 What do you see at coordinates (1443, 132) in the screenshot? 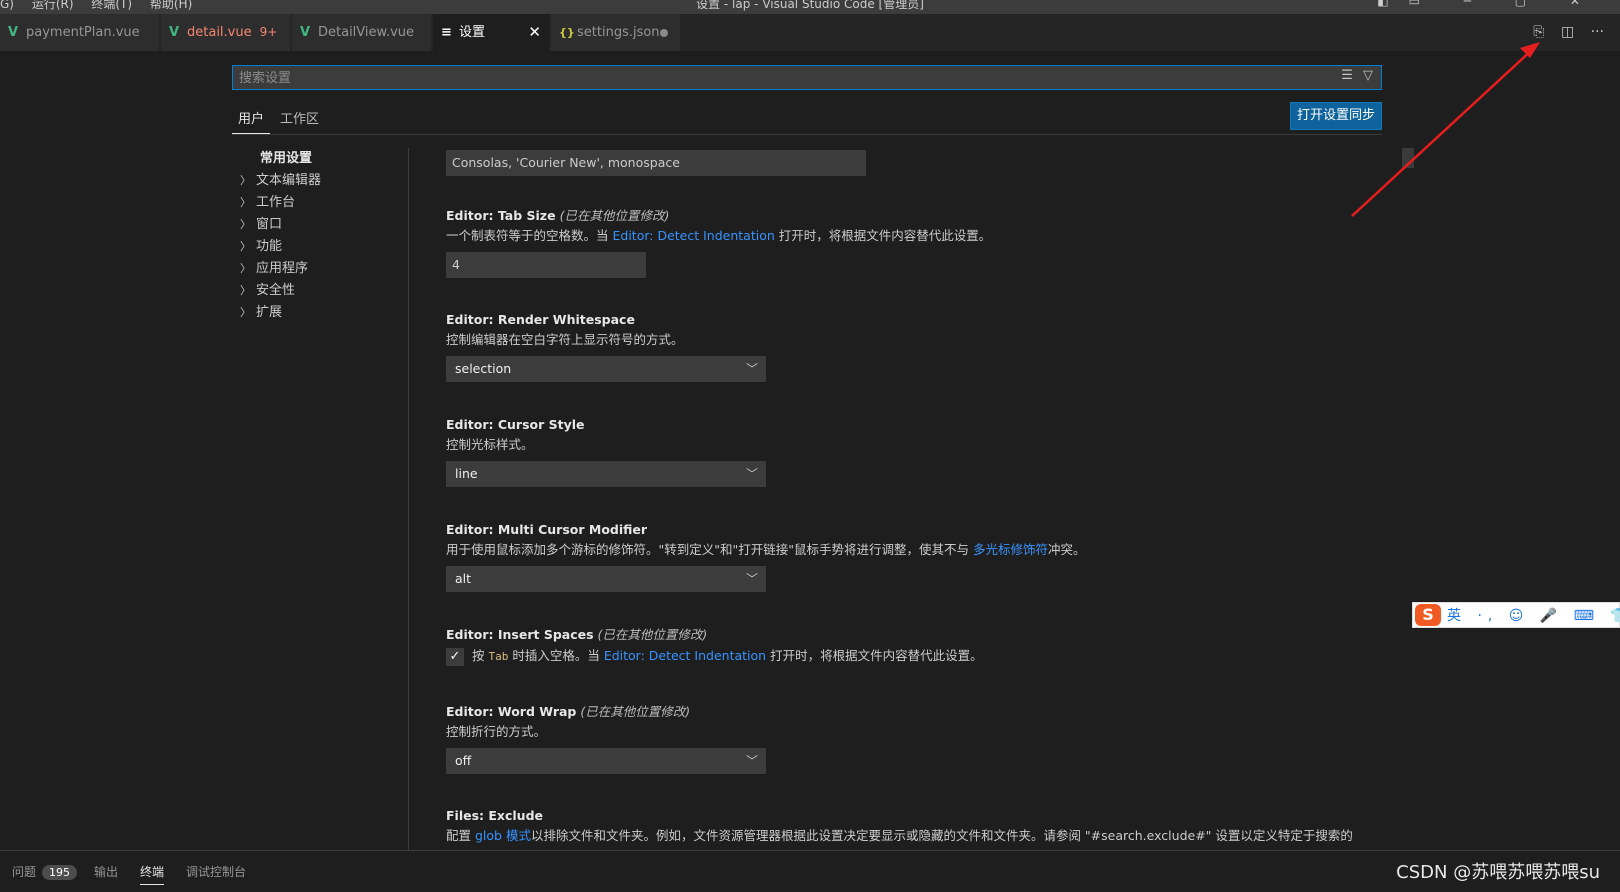
I see `arrow-line` at bounding box center [1443, 132].